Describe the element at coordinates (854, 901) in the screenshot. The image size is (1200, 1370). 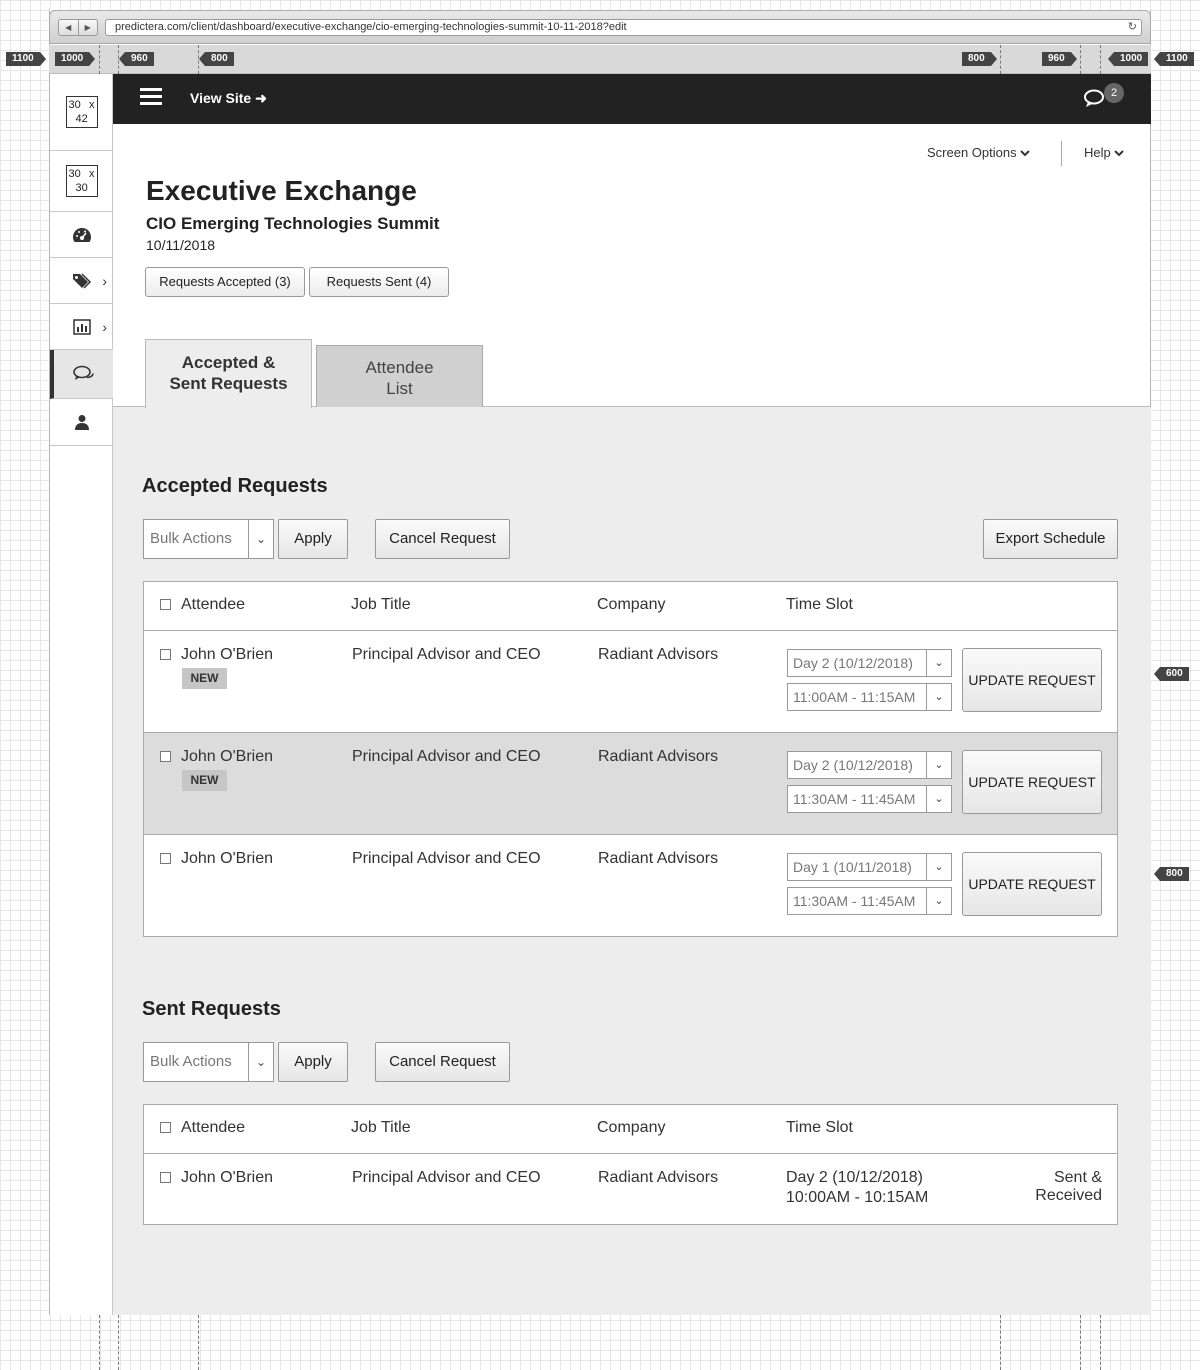
I see `time-value: 11:30AM - 11:45AM` at that location.